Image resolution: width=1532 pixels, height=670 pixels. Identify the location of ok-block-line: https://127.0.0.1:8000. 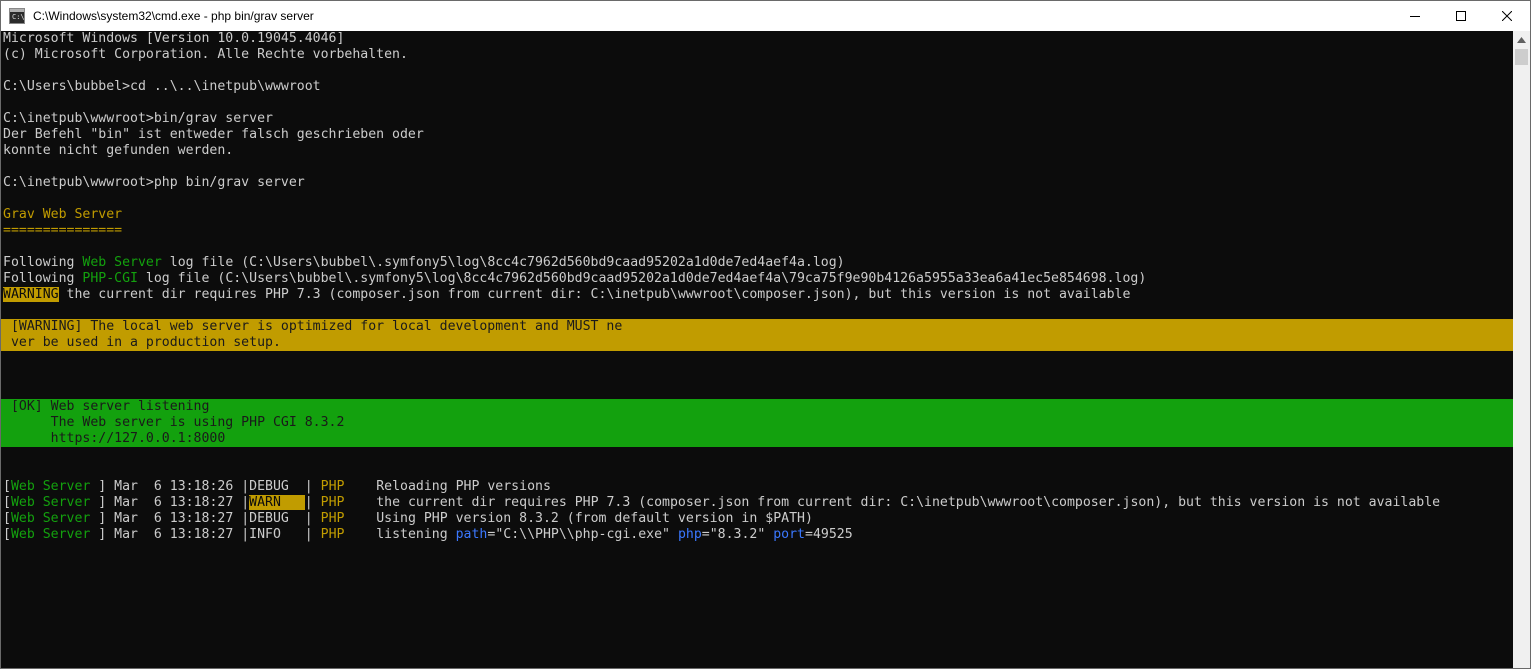
(114, 438).